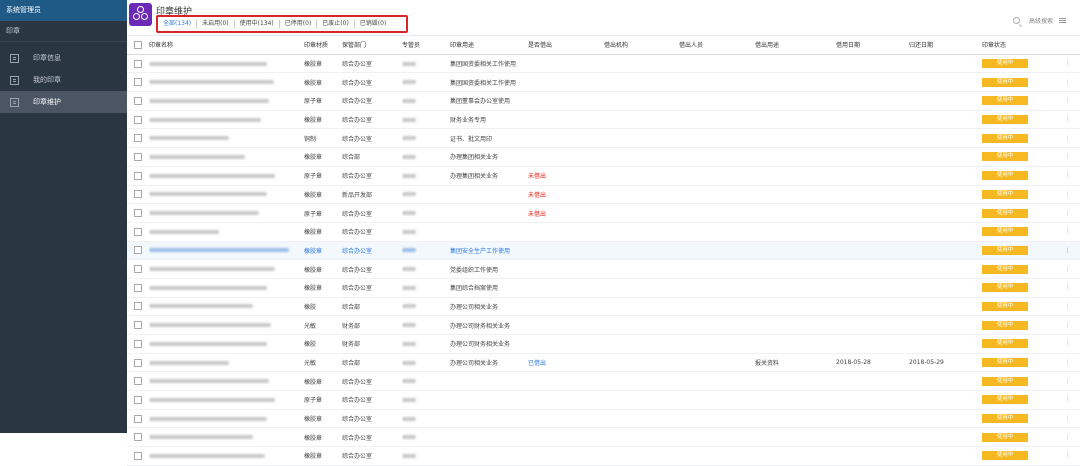 The width and height of the screenshot is (1080, 466). Describe the element at coordinates (216, 24) in the screenshot. I see `filter-tab-not-enabled: 未启用(0)` at that location.